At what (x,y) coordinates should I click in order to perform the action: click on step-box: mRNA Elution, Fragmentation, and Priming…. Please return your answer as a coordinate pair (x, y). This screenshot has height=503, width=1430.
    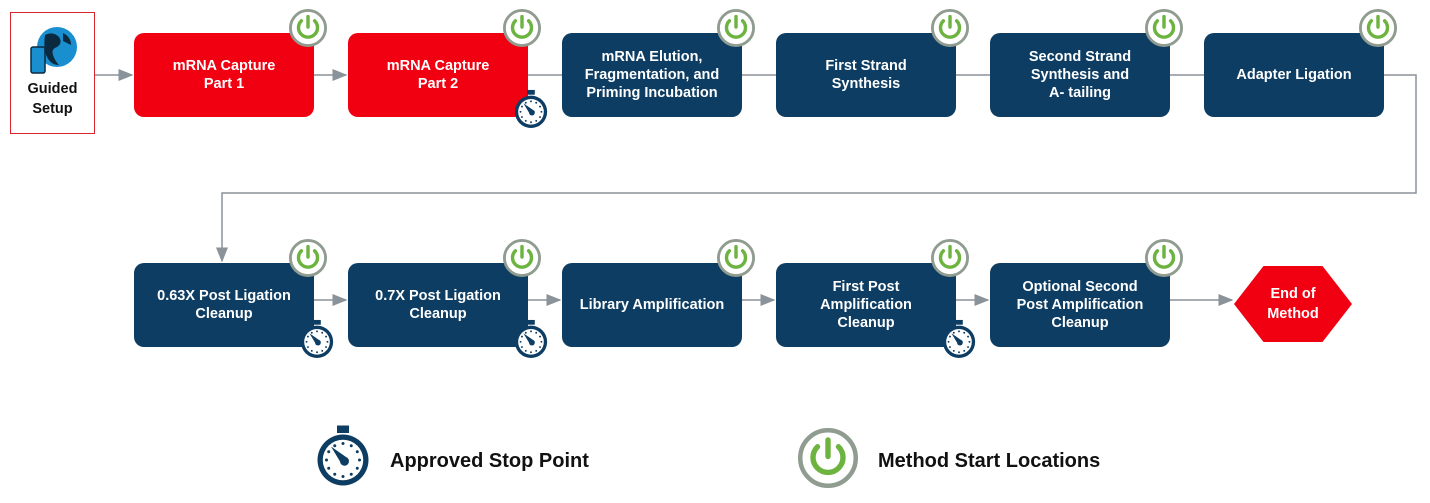
    Looking at the image, I should click on (652, 75).